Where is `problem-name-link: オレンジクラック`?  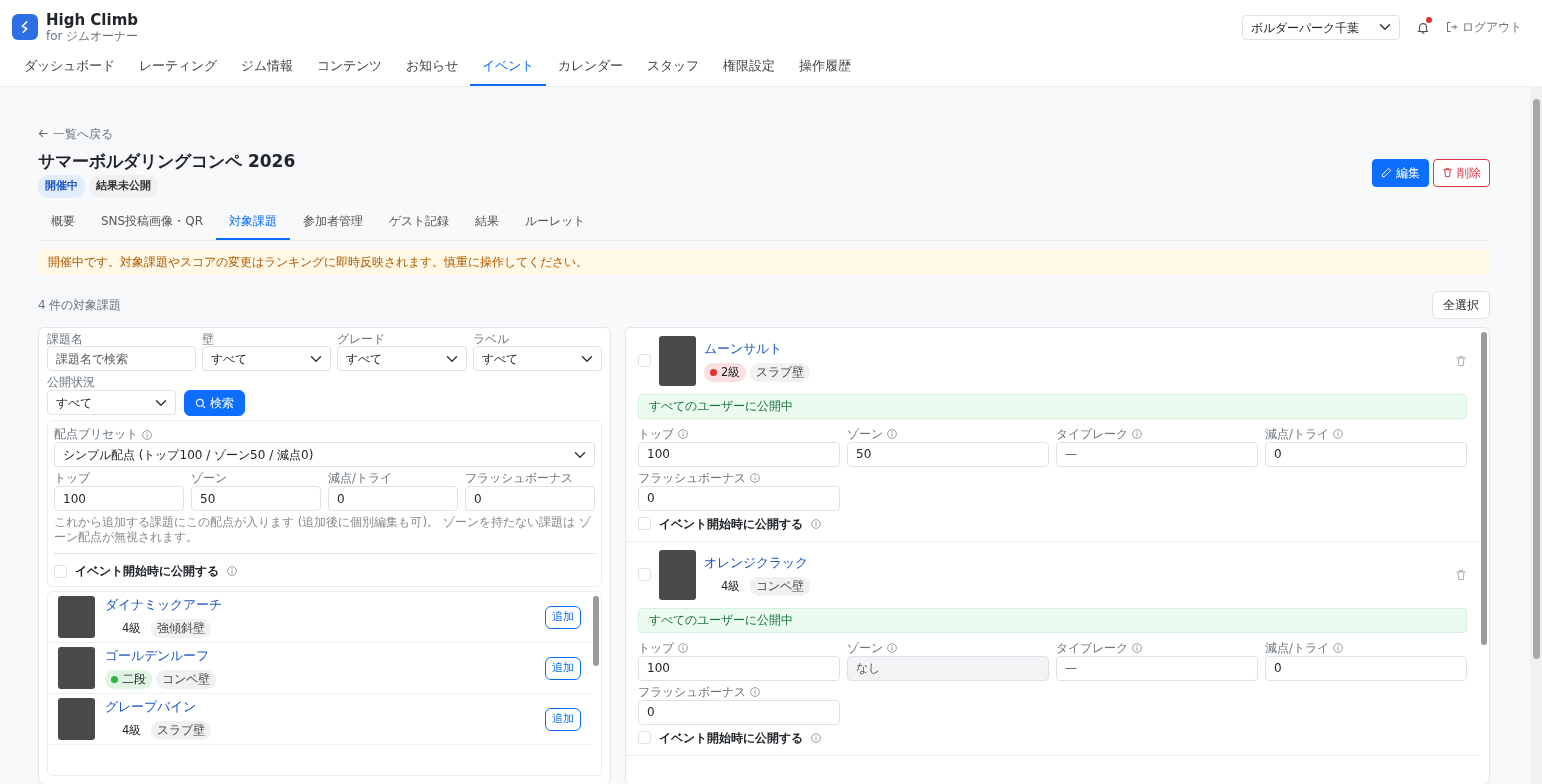
problem-name-link: オレンジクラック is located at coordinates (756, 563).